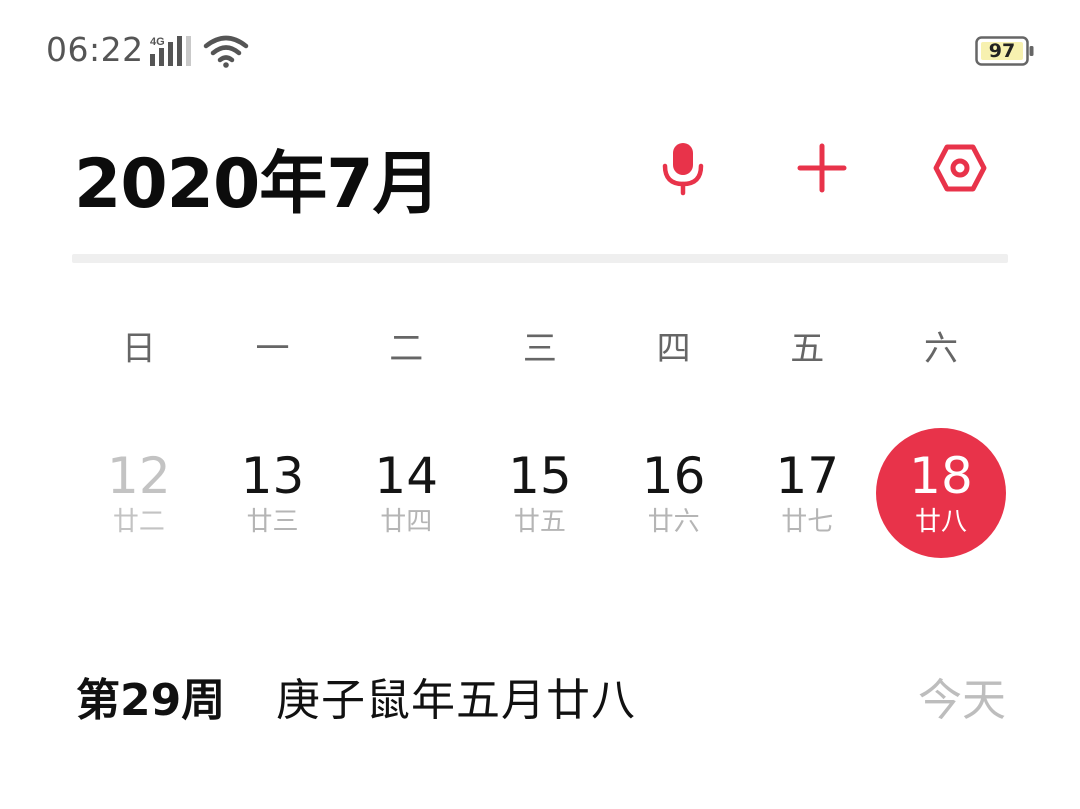  I want to click on day-number: 18, so click(941, 476).